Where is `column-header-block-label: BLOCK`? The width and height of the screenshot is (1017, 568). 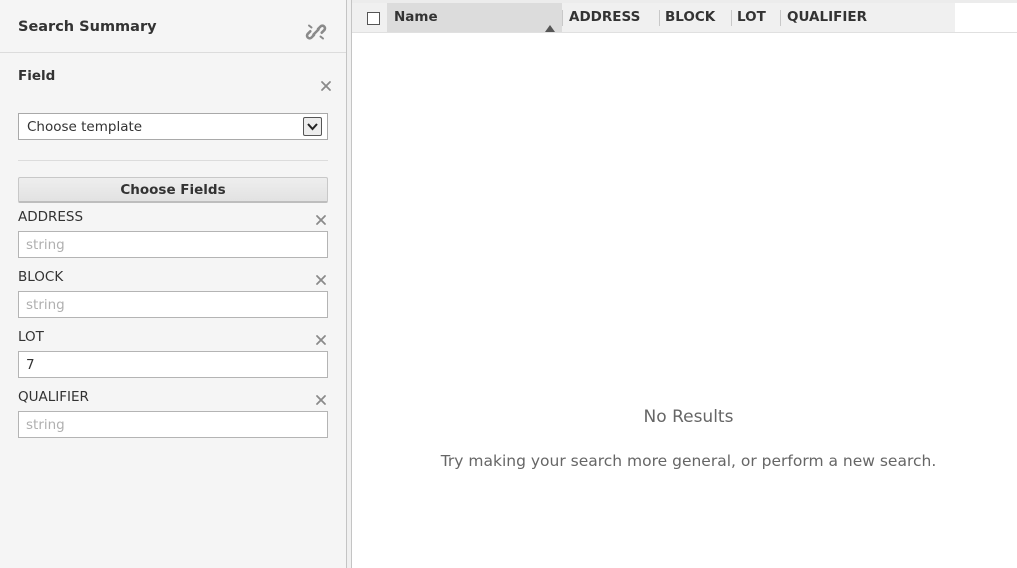
column-header-block-label: BLOCK is located at coordinates (690, 17).